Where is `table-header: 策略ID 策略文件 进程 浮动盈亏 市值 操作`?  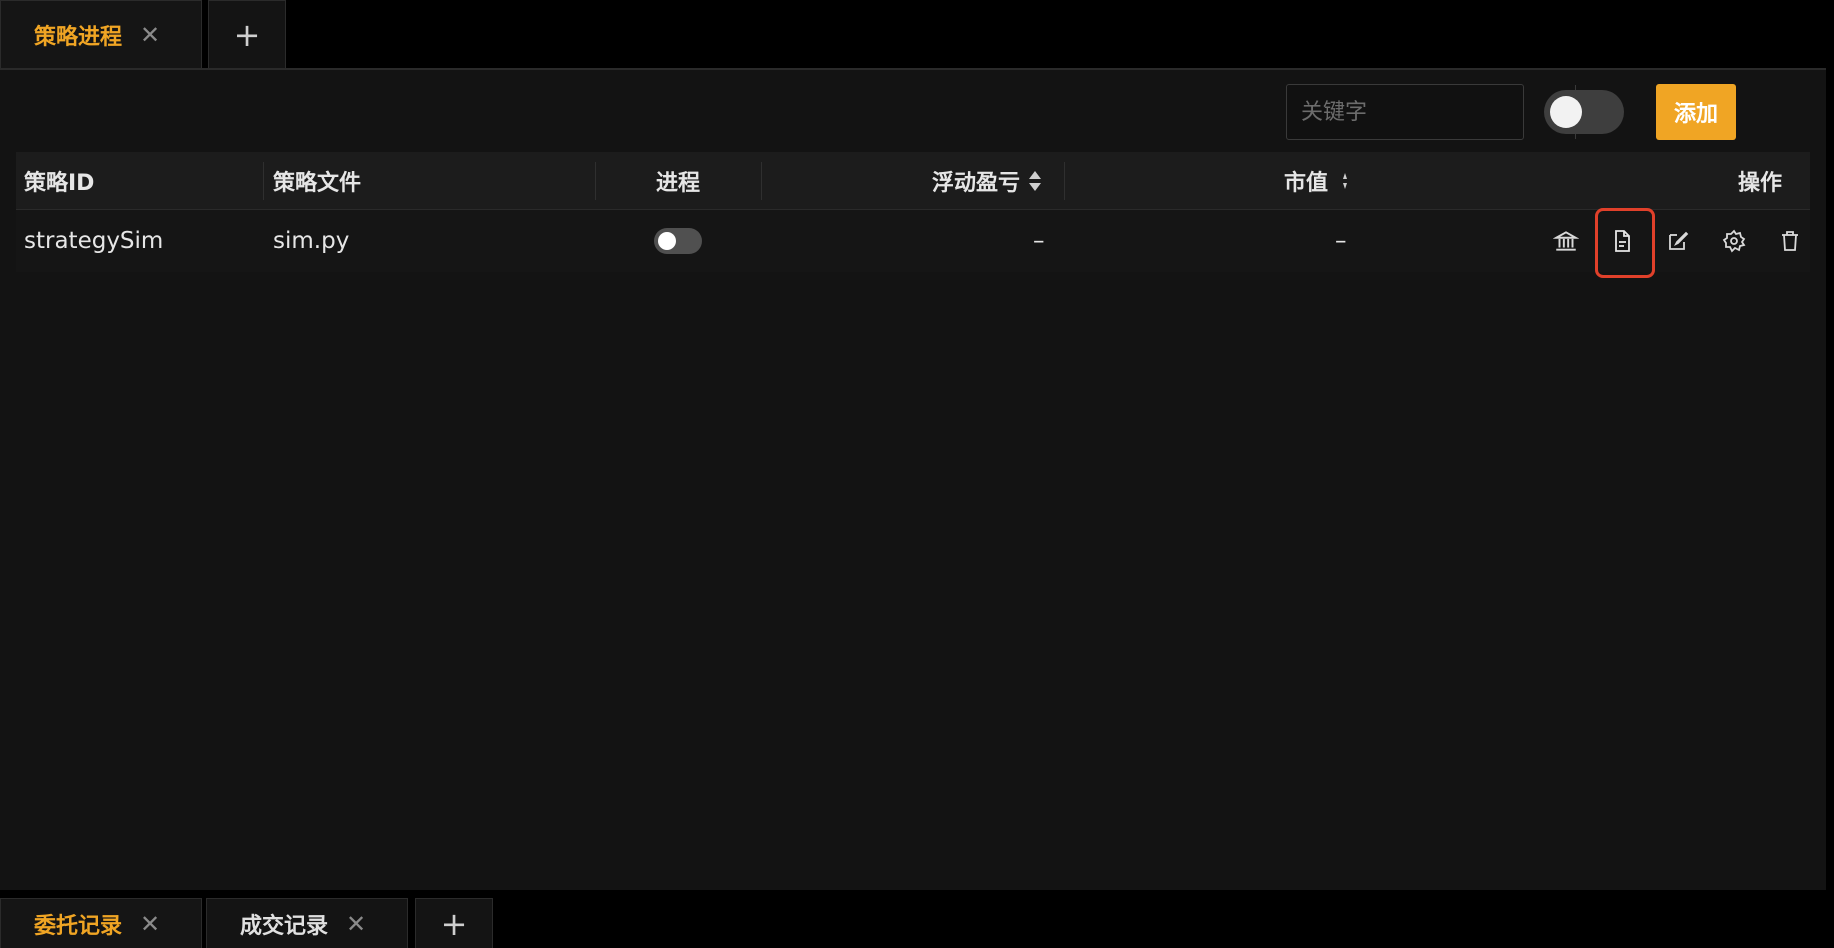
table-header: 策略ID 策略文件 进程 浮动盈亏 市值 操作 is located at coordinates (913, 181).